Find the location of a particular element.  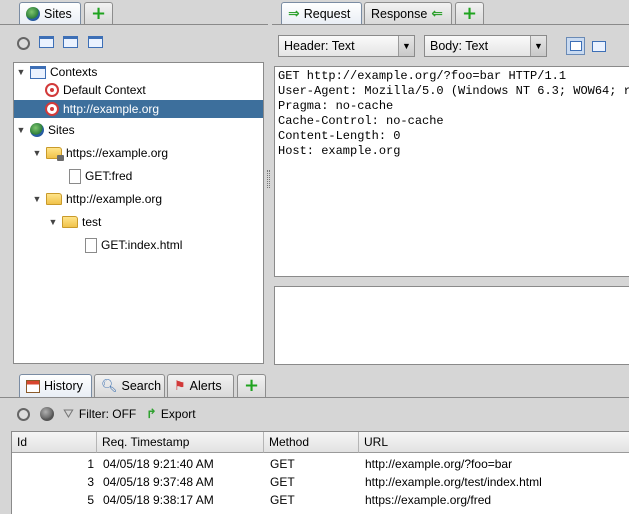

split-vertical-button is located at coordinates (575, 46).